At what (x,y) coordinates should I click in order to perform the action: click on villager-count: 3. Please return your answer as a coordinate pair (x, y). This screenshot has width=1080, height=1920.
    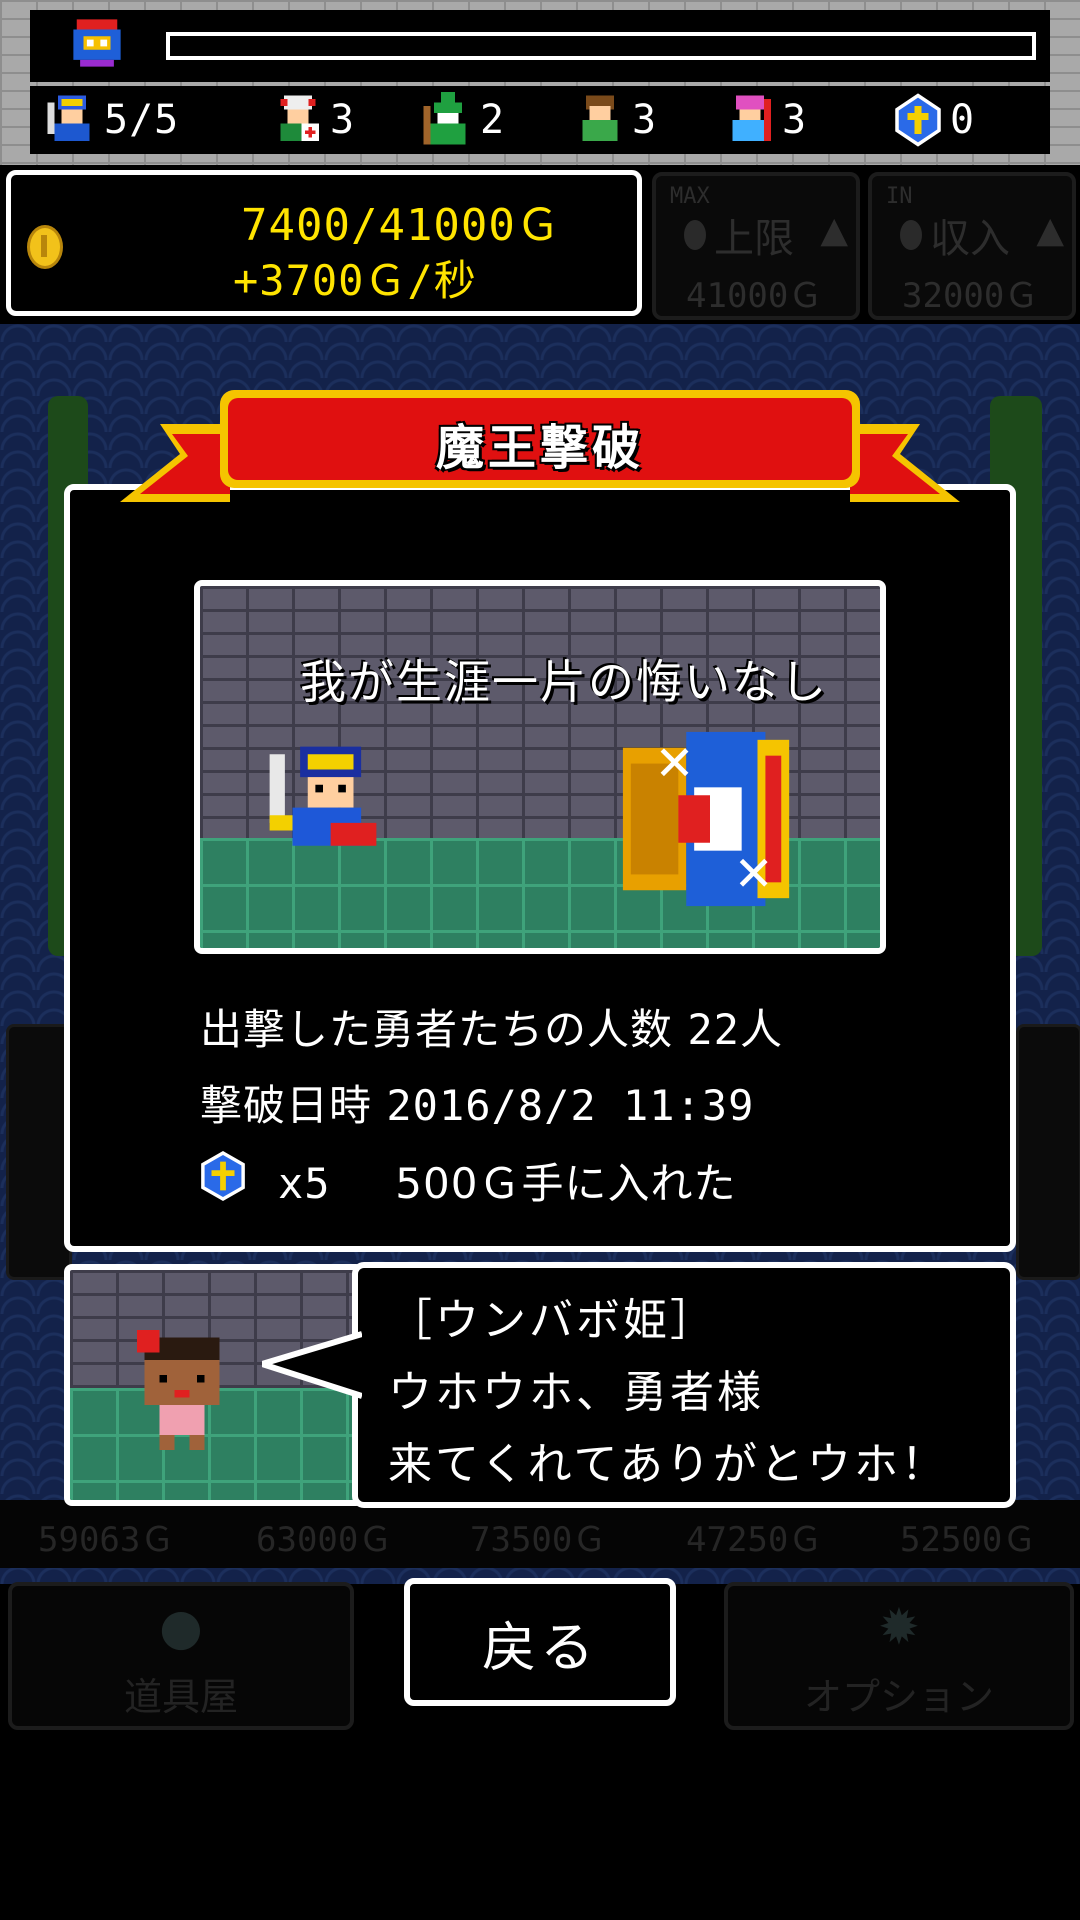
    Looking at the image, I should click on (645, 120).